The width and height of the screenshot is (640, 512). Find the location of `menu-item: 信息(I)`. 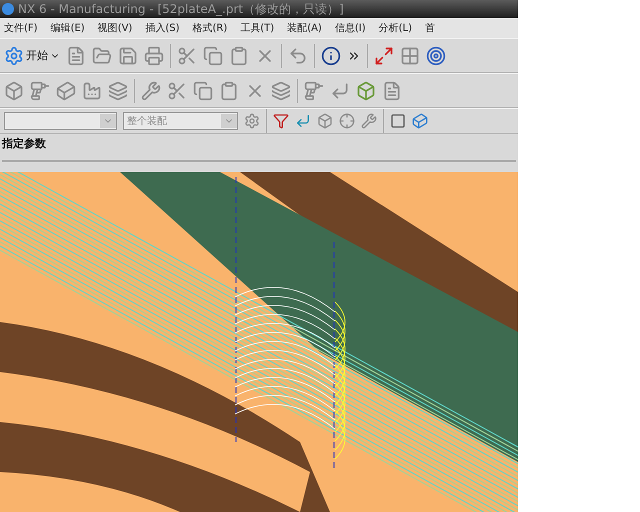

menu-item: 信息(I) is located at coordinates (350, 28).